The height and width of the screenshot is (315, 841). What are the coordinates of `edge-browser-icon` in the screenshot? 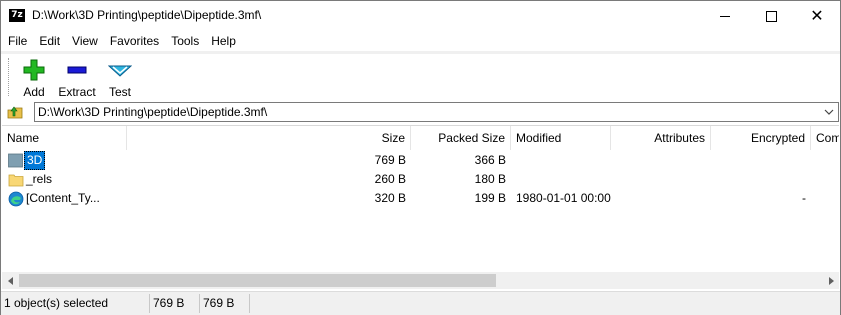 It's located at (16, 199).